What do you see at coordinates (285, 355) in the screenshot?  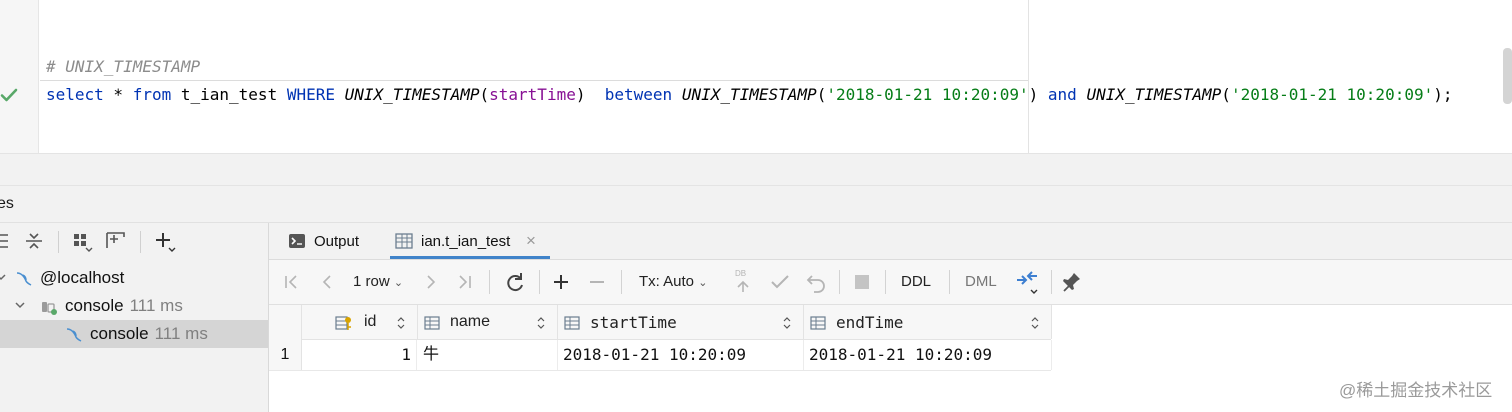 I see `row-number: 1` at bounding box center [285, 355].